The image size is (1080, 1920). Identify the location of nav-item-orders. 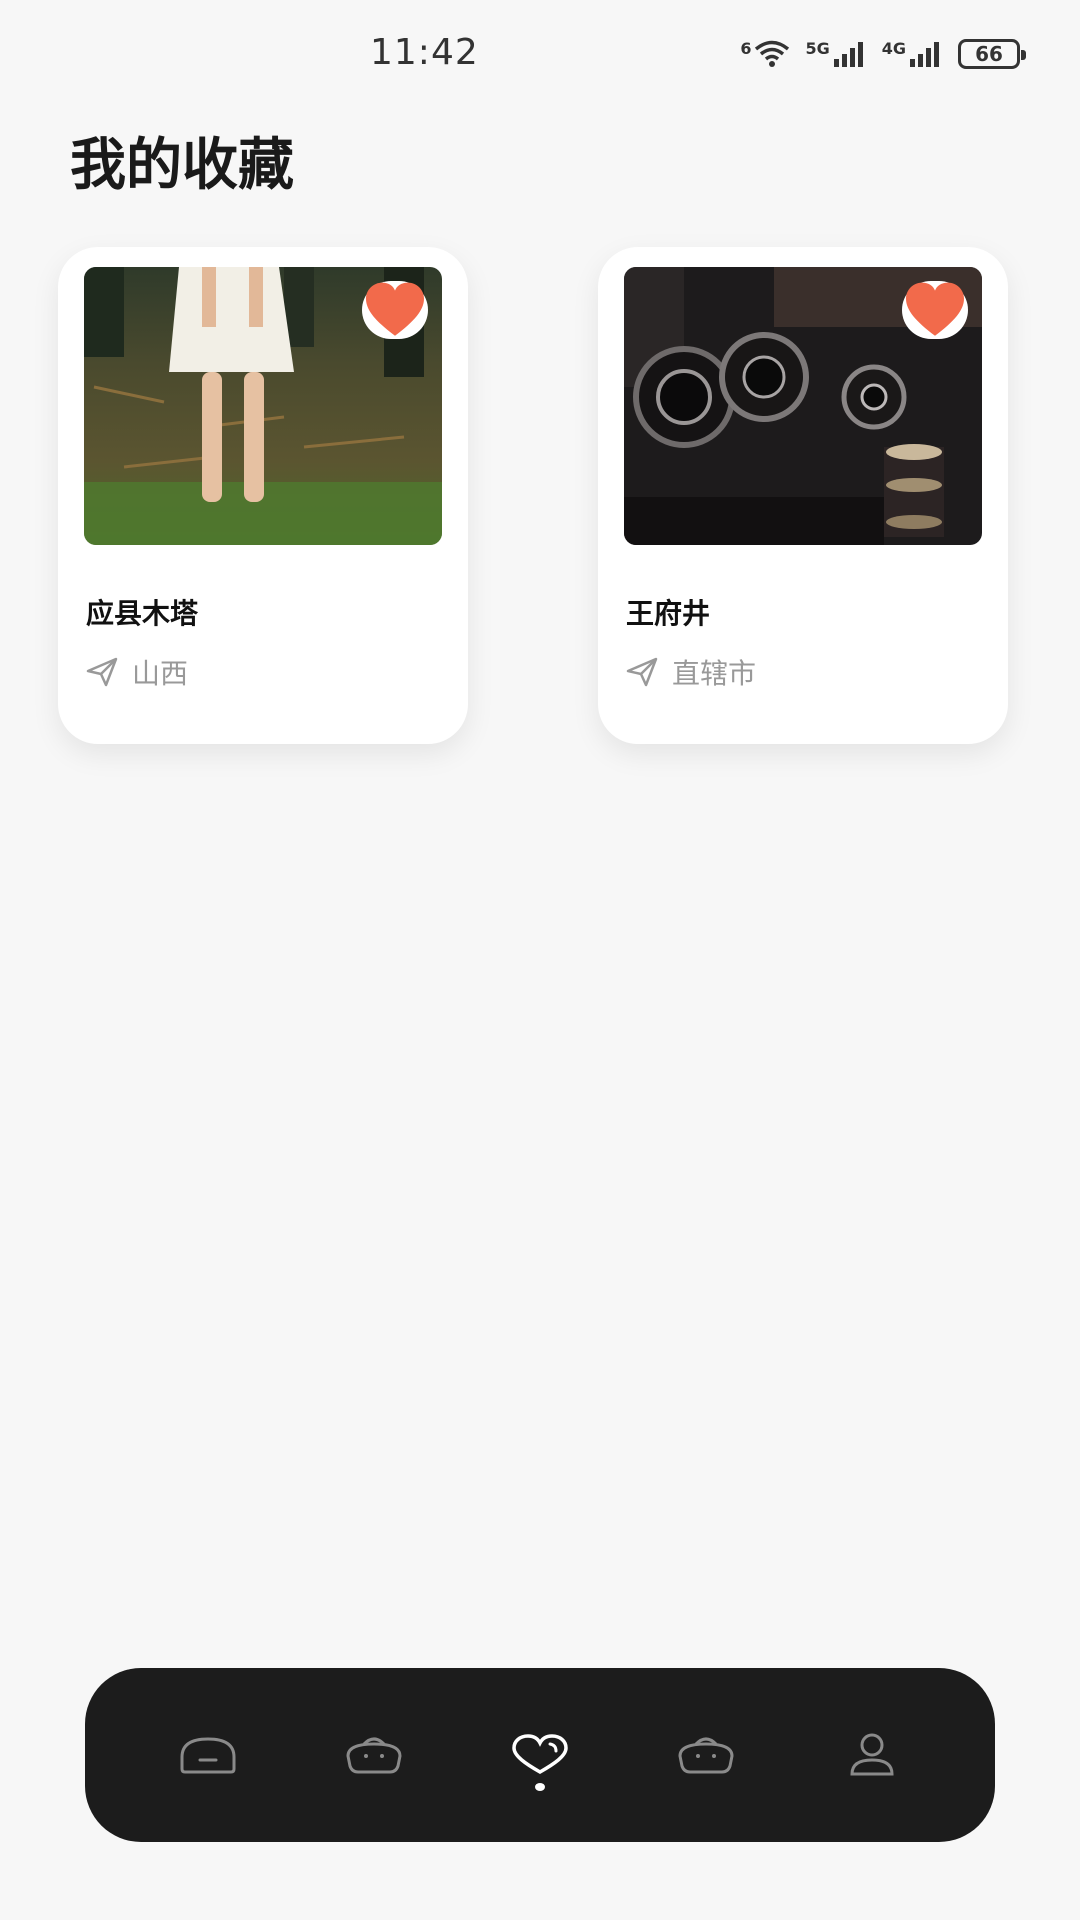
(706, 1755).